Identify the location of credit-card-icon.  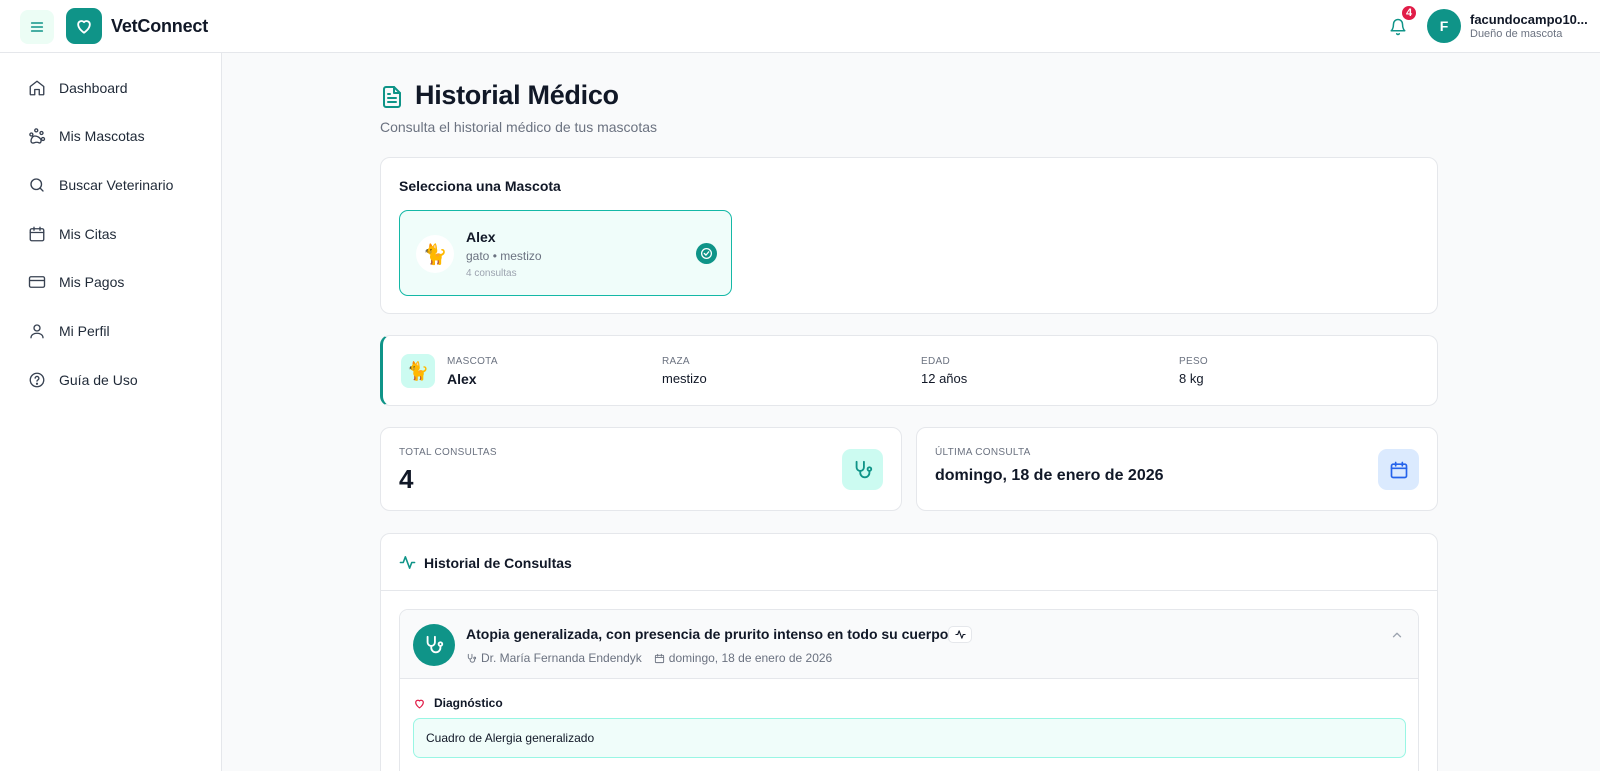
(37, 282).